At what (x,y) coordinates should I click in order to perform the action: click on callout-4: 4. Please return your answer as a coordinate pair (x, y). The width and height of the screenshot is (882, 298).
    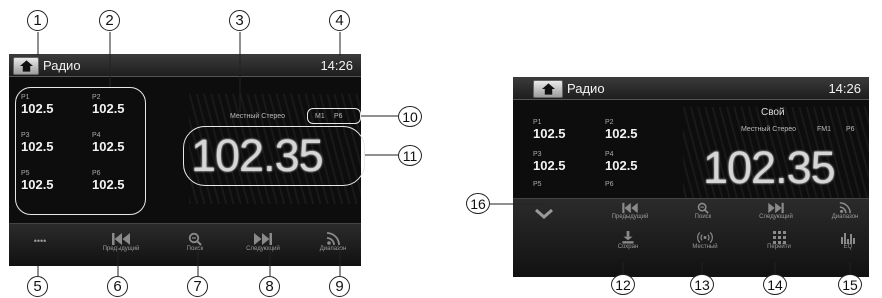
    Looking at the image, I should click on (339, 20).